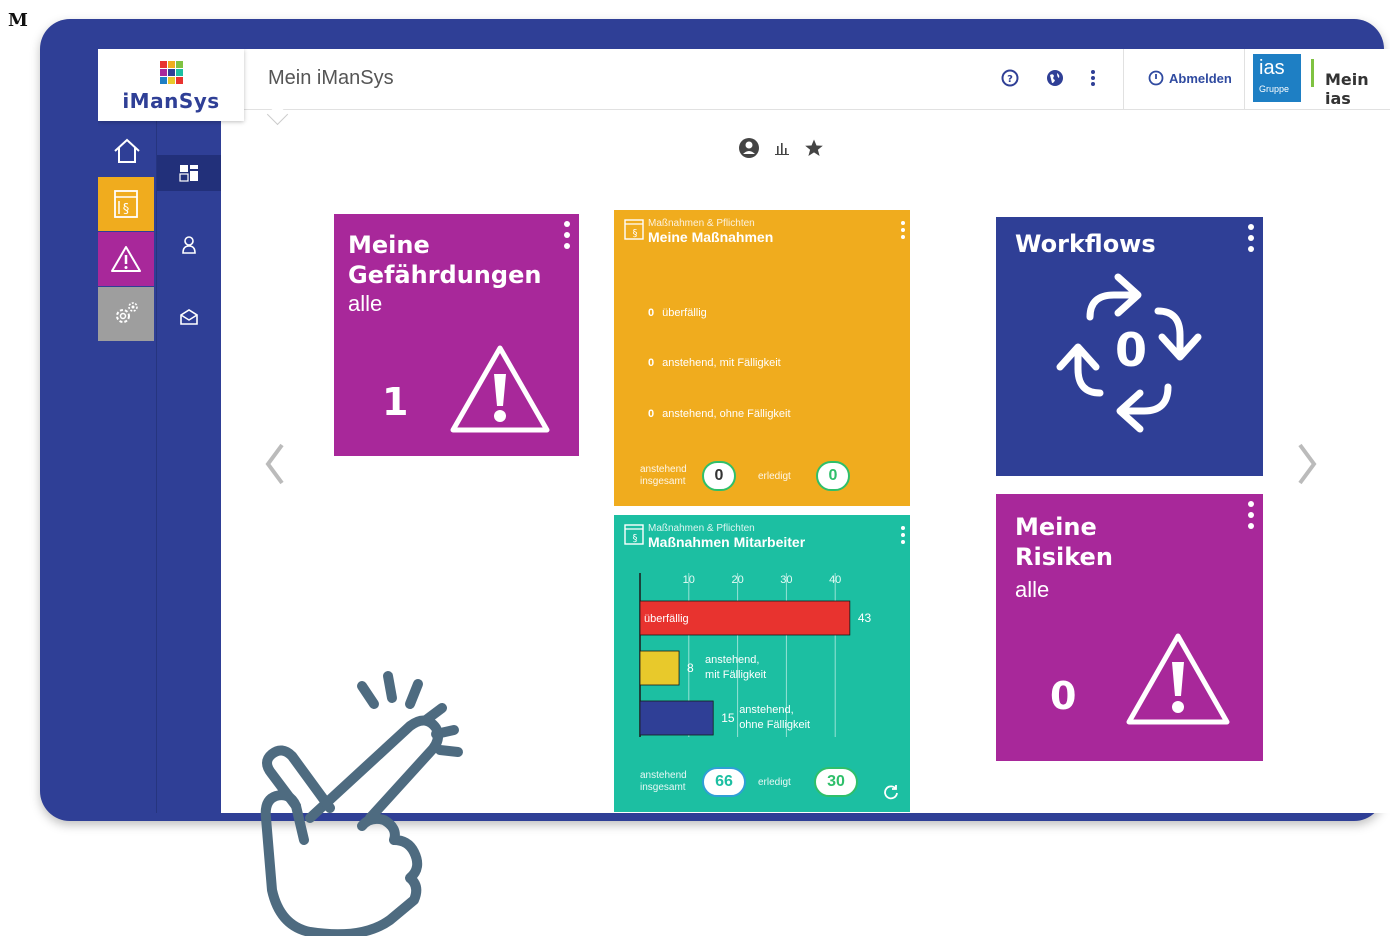 This screenshot has height=936, width=1390. I want to click on done-value: 0, so click(833, 476).